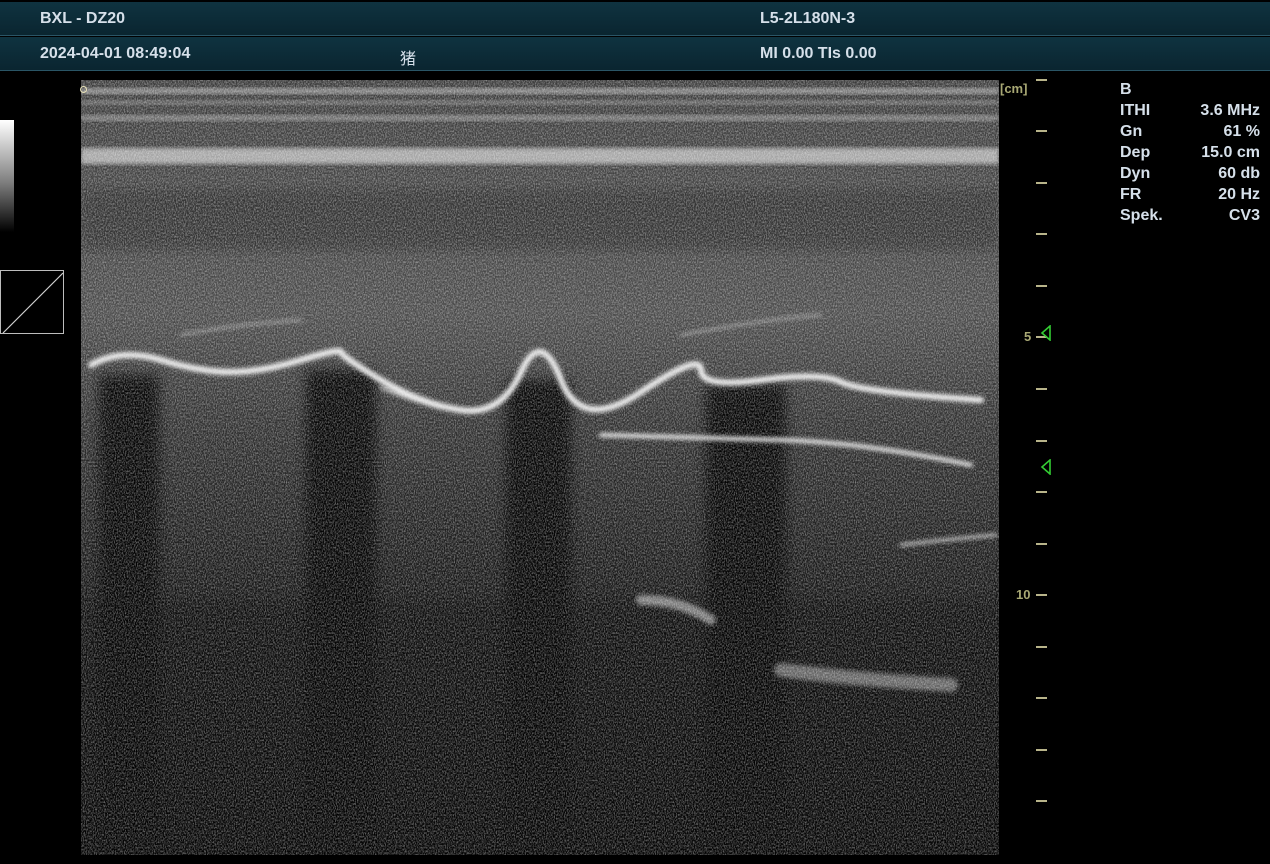 The width and height of the screenshot is (1270, 864). I want to click on param-row: FR 20 Hz, so click(1190, 196).